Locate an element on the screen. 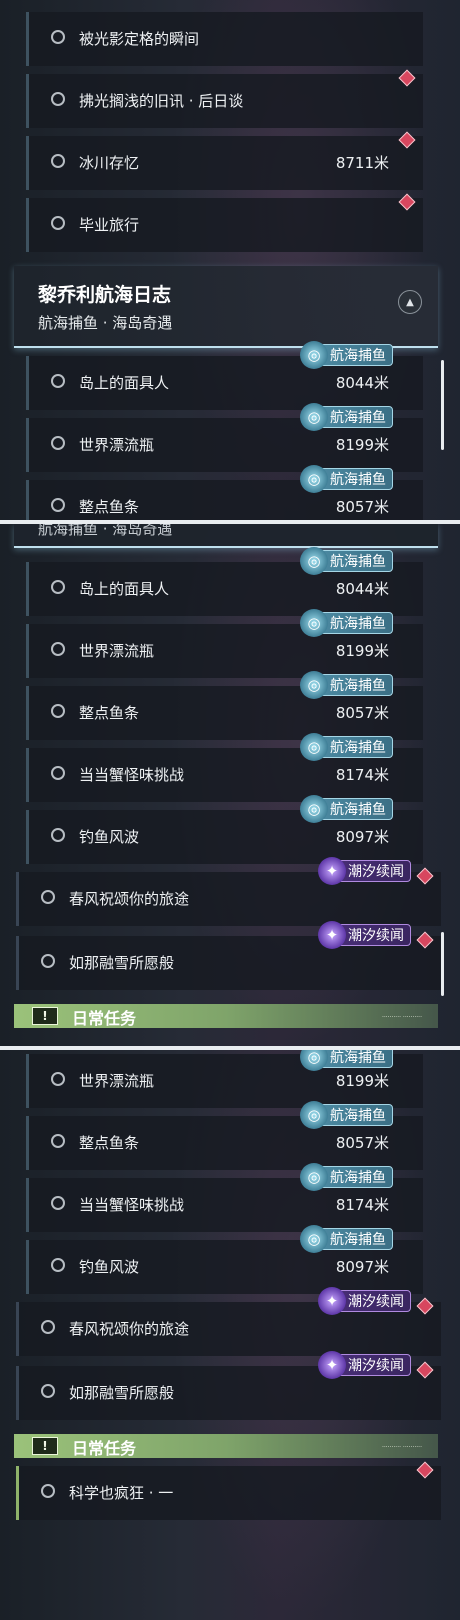 Image resolution: width=460 pixels, height=1620 pixels. tide-badge: ✦ 潮汐续闻 is located at coordinates (364, 935).